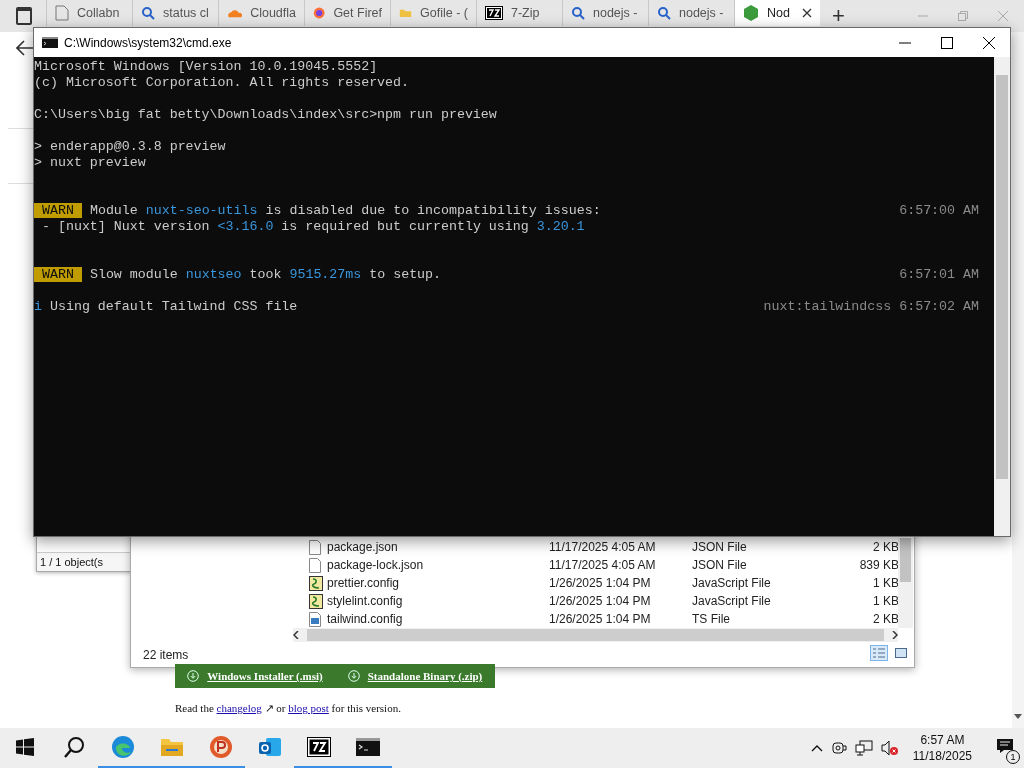 The image size is (1024, 768). Describe the element at coordinates (255, 676) in the screenshot. I see `download-link: Windows Installer (.msi)` at that location.